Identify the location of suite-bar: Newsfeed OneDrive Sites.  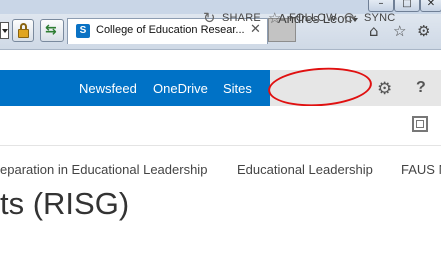
(220, 88).